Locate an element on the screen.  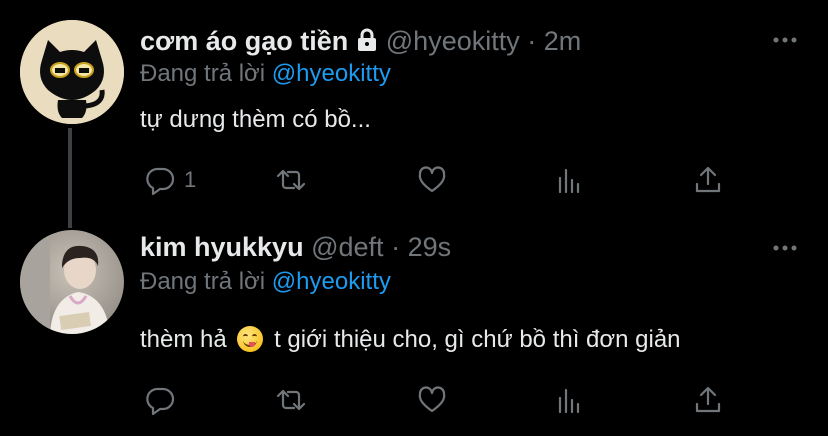
reply-button: 1 is located at coordinates (170, 180).